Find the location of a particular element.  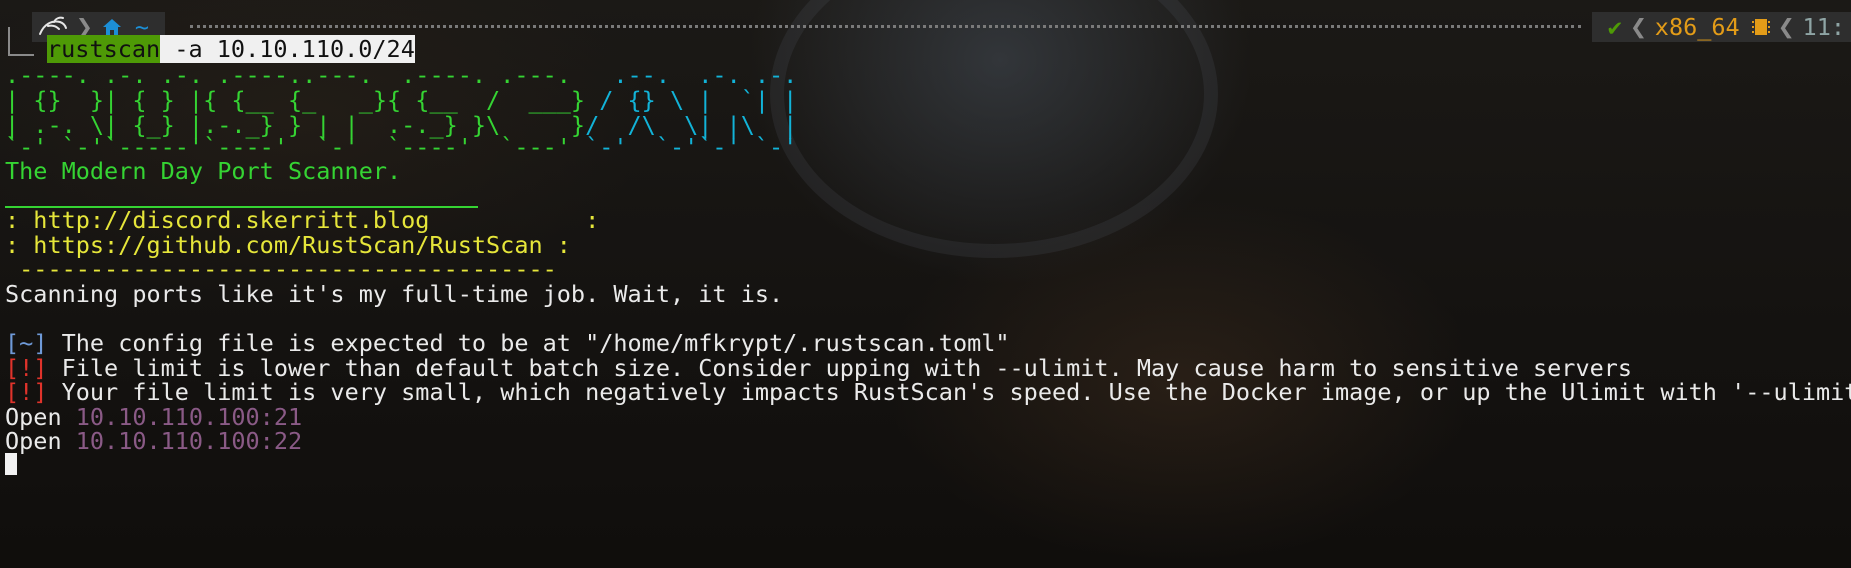

info-tag: [~] is located at coordinates (26, 343).